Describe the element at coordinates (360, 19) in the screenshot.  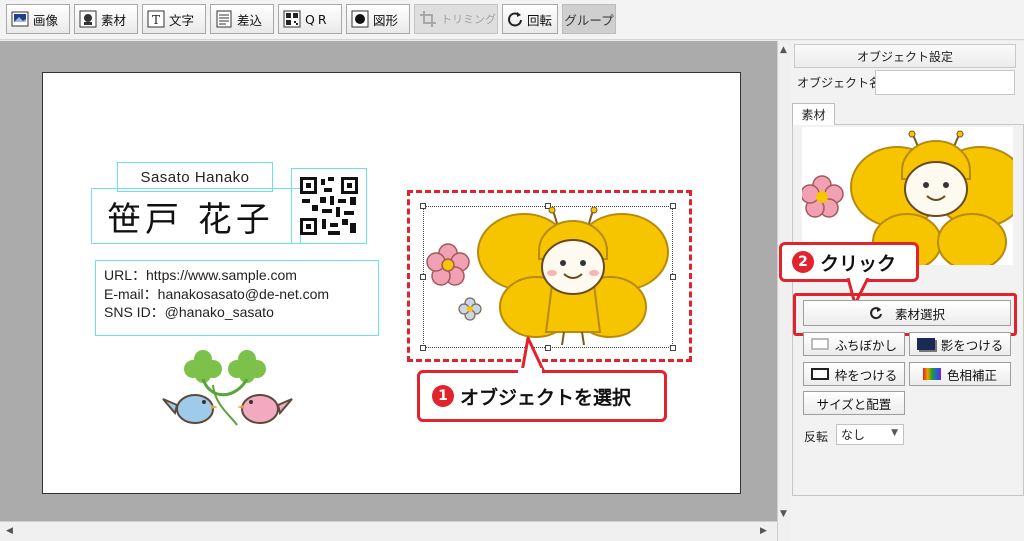
I see `shape-icon` at that location.